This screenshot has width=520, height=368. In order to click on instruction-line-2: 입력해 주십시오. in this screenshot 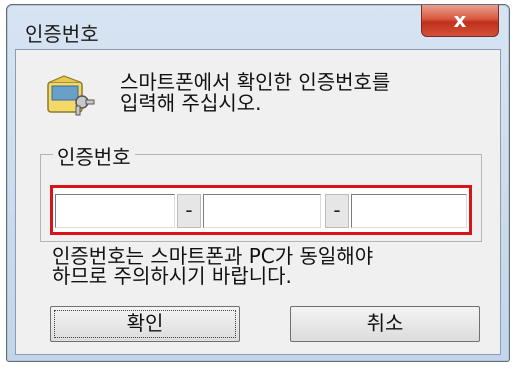, I will do `click(191, 103)`.